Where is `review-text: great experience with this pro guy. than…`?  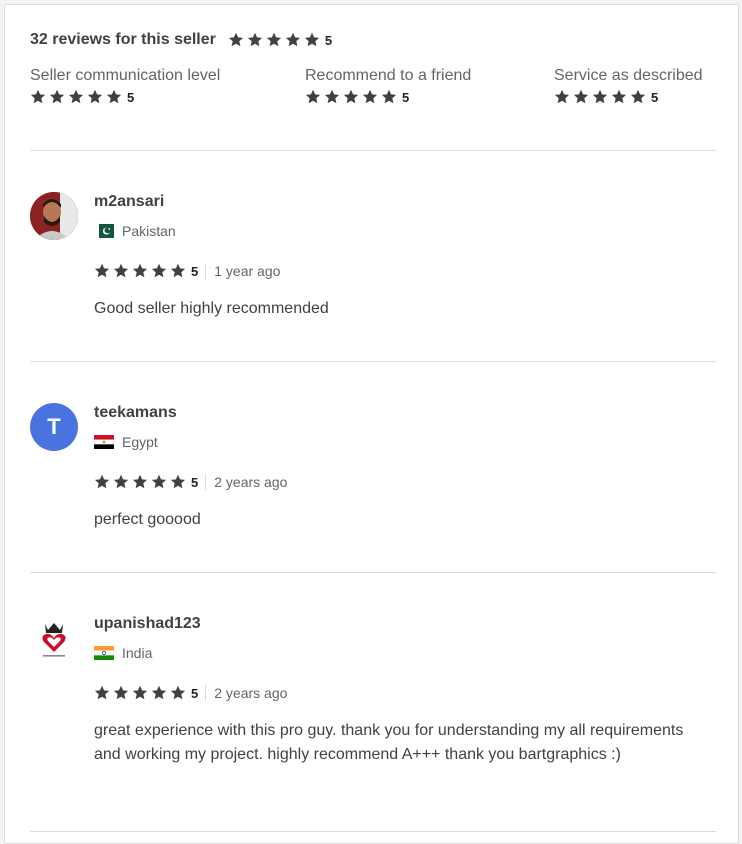
review-text: great experience with this pro guy. than… is located at coordinates (389, 742).